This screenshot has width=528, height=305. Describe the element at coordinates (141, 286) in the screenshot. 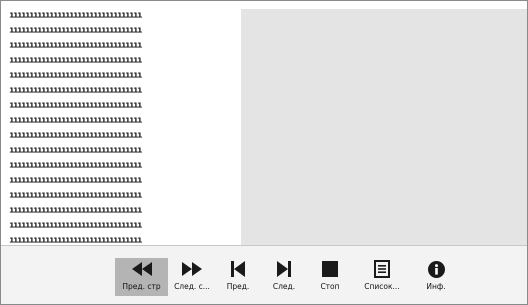

I see `previous-page-label: Пред. стр` at that location.